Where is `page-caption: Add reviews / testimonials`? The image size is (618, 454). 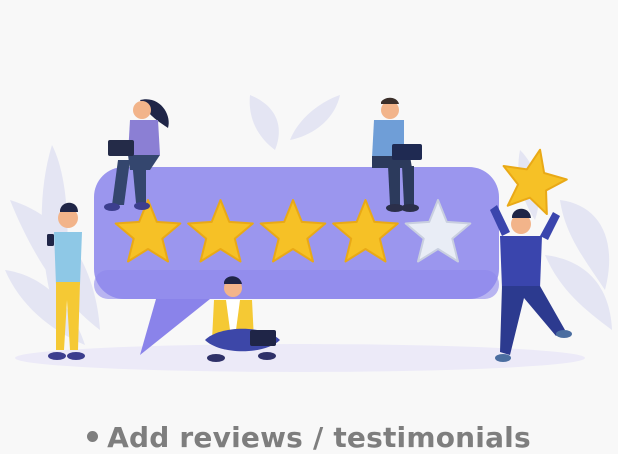
page-caption: Add reviews / testimonials is located at coordinates (309, 437).